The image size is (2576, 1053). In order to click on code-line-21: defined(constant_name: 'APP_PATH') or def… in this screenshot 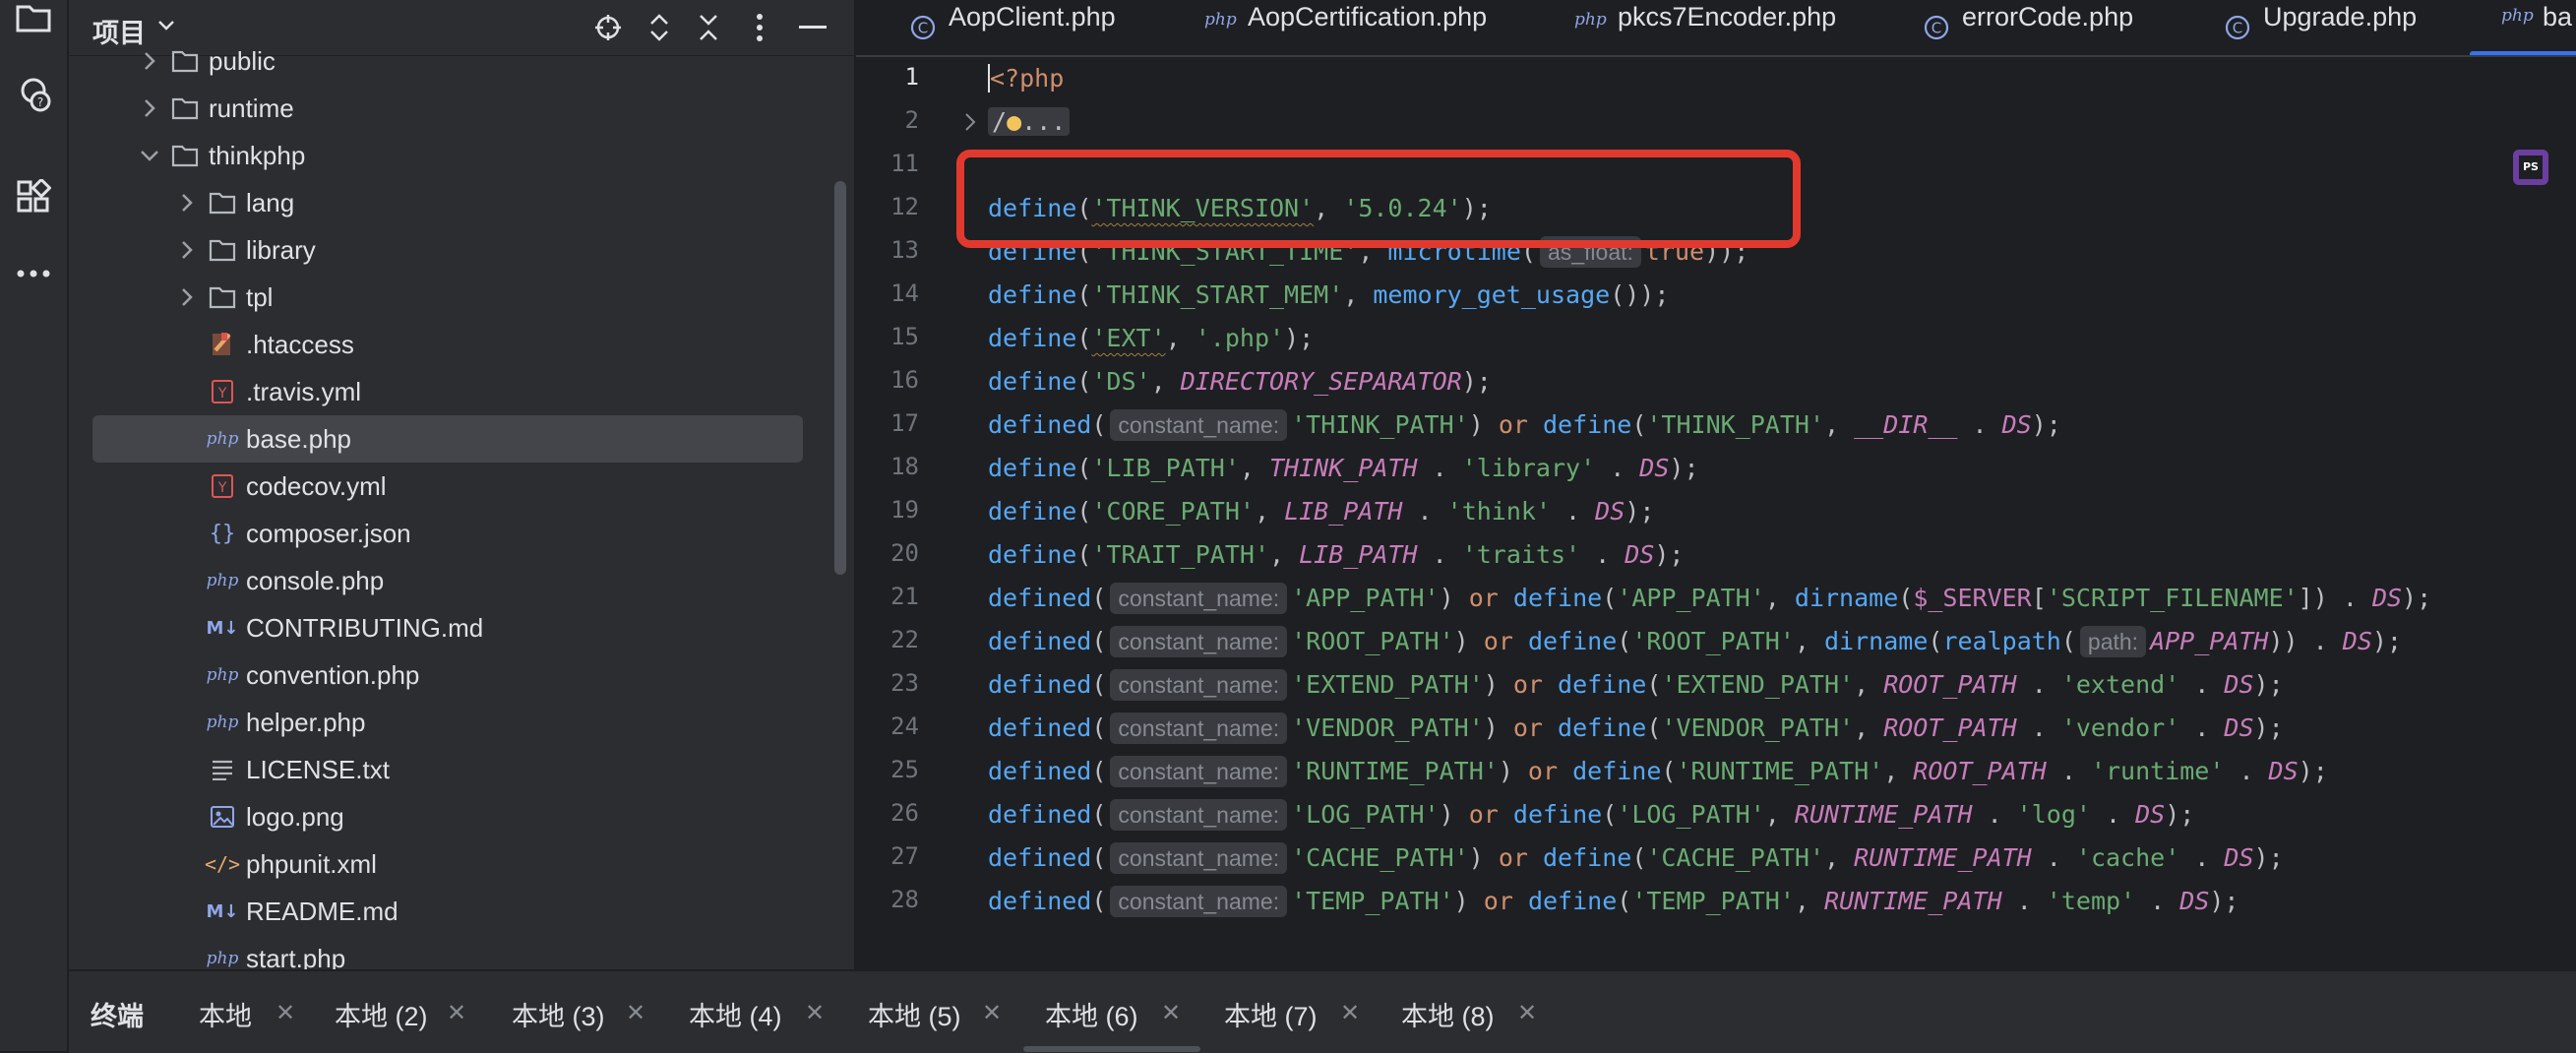, I will do `click(1710, 598)`.